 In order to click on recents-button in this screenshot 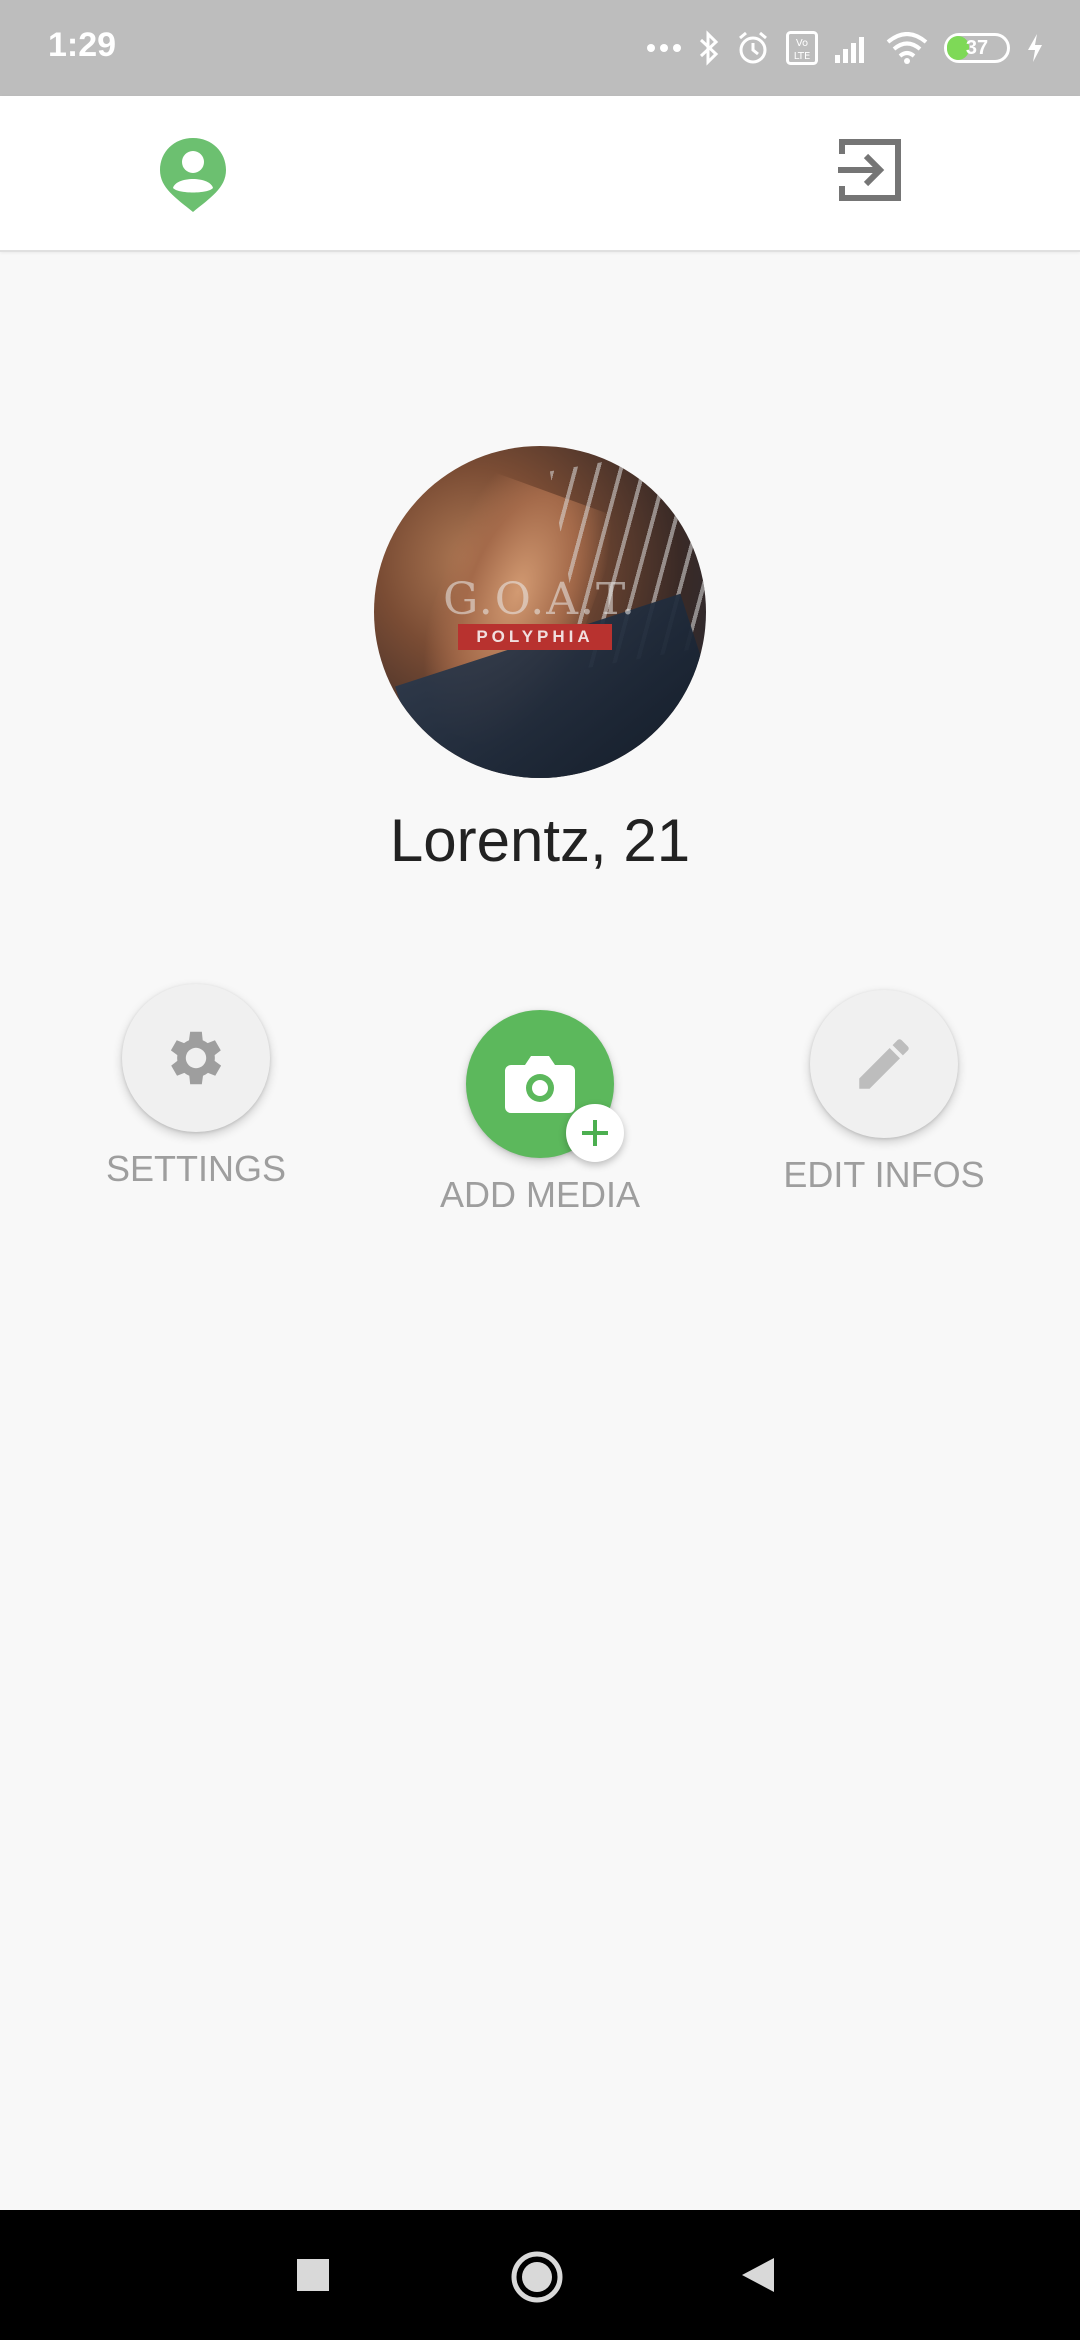, I will do `click(313, 2277)`.